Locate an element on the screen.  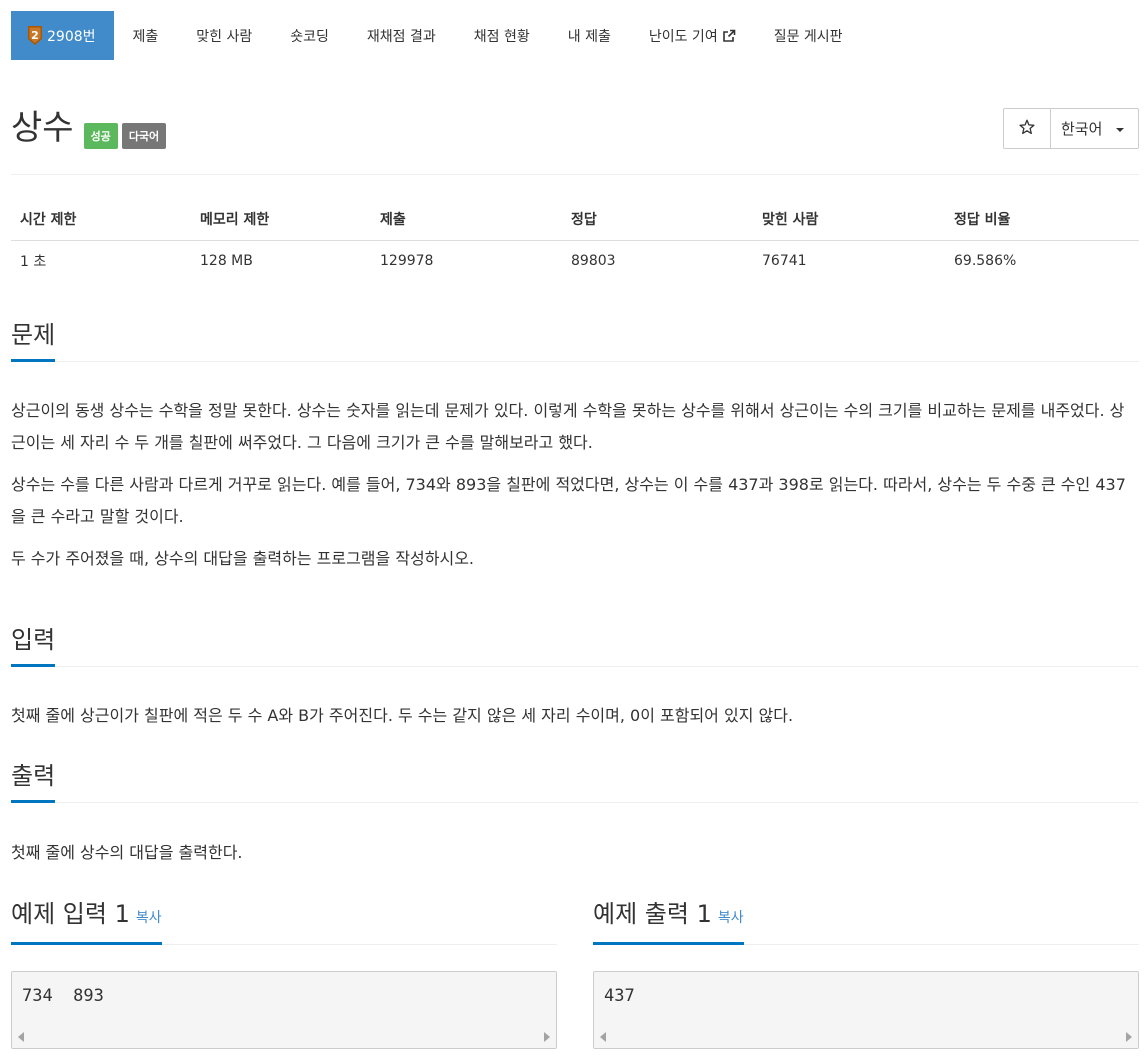
description-heading: 문제 is located at coordinates (33, 341).